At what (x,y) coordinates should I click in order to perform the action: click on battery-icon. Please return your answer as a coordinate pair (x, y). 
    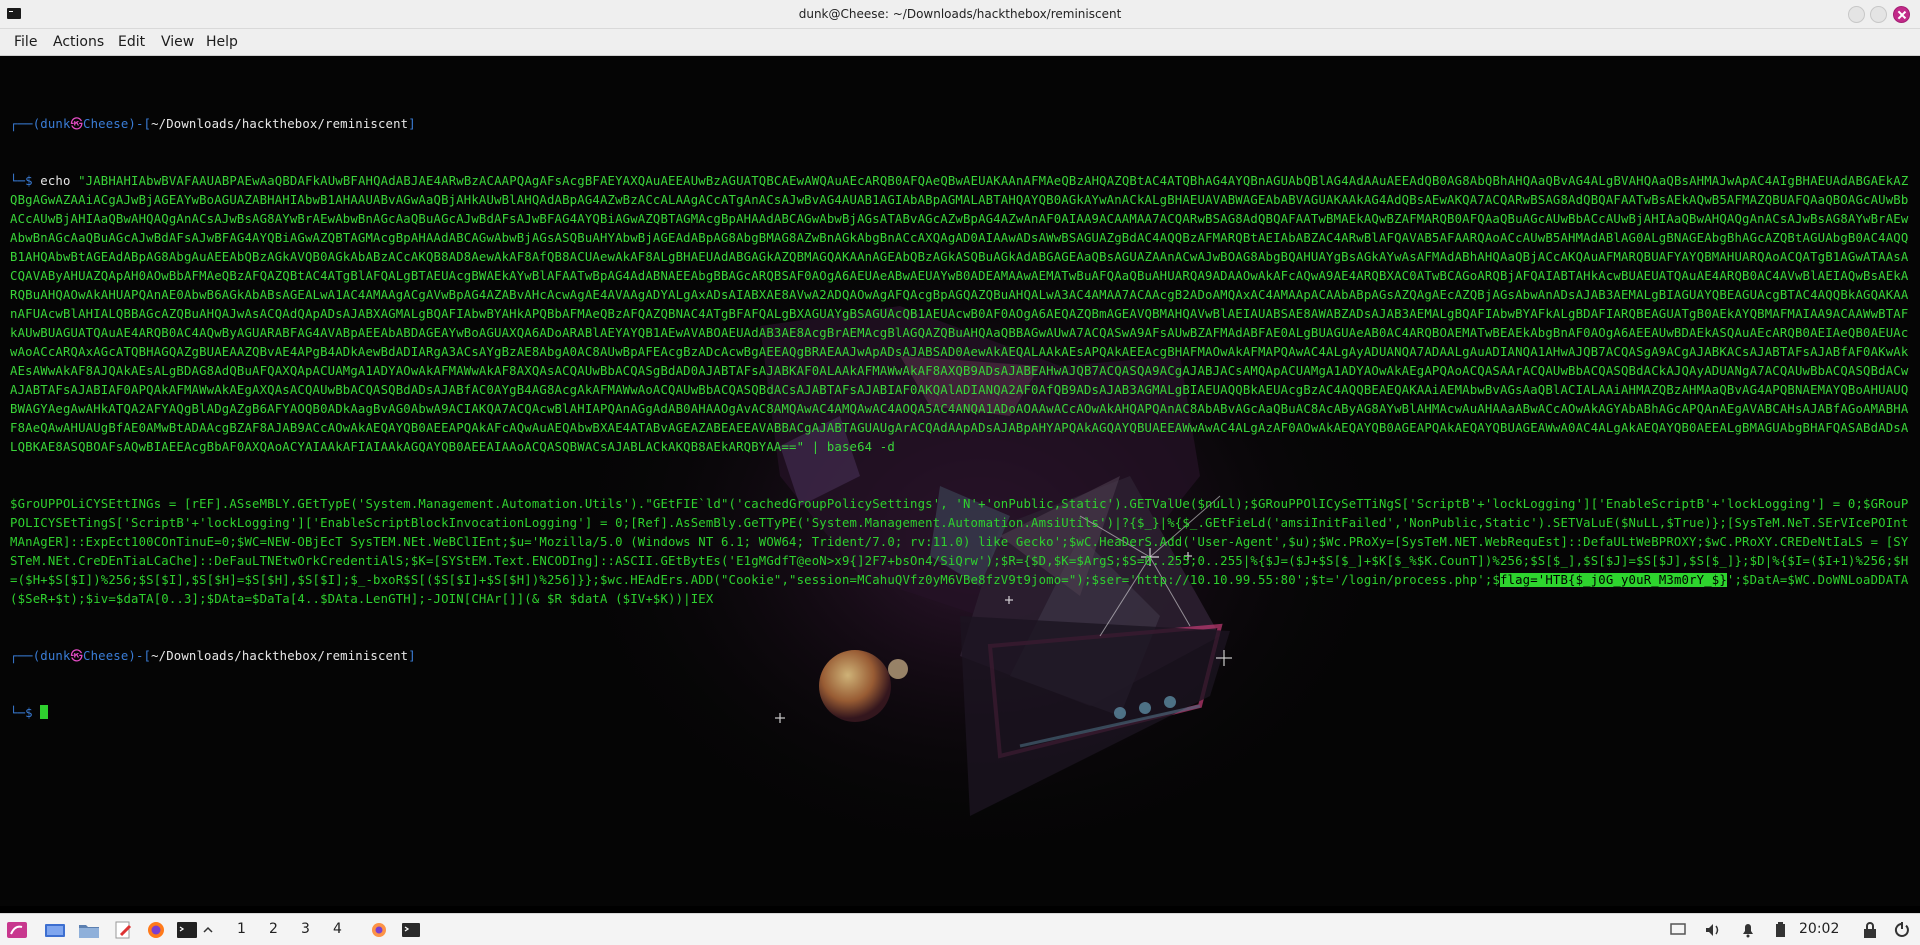
    Looking at the image, I should click on (1781, 930).